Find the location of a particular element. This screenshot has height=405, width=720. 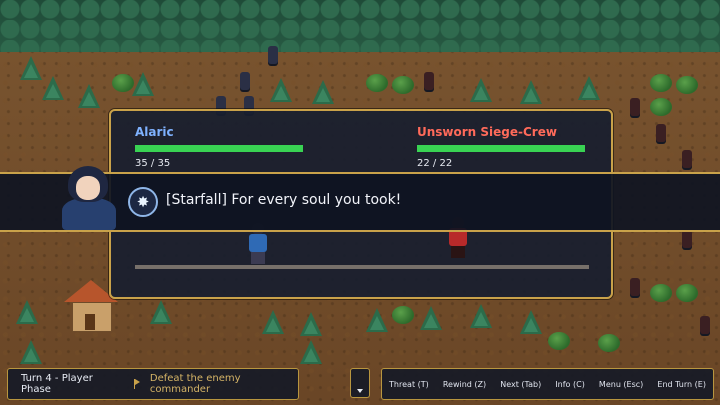

next-unit-button: Next (Tab) is located at coordinates (520, 384).